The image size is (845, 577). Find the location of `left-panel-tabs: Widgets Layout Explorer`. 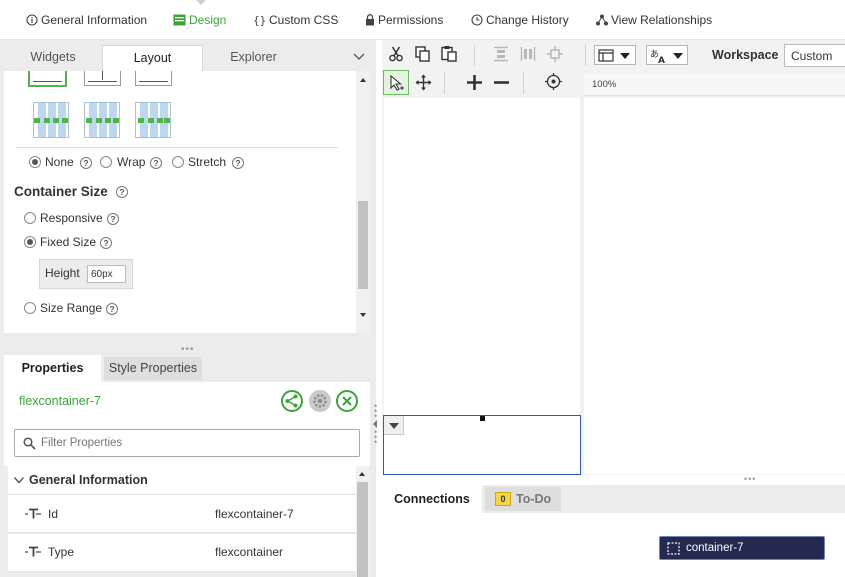

left-panel-tabs: Widgets Layout Explorer is located at coordinates (187, 58).